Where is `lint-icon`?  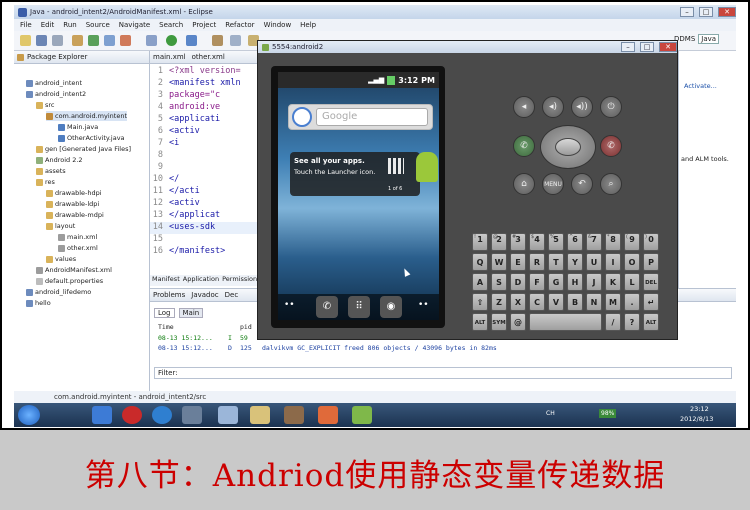 lint-icon is located at coordinates (125, 40).